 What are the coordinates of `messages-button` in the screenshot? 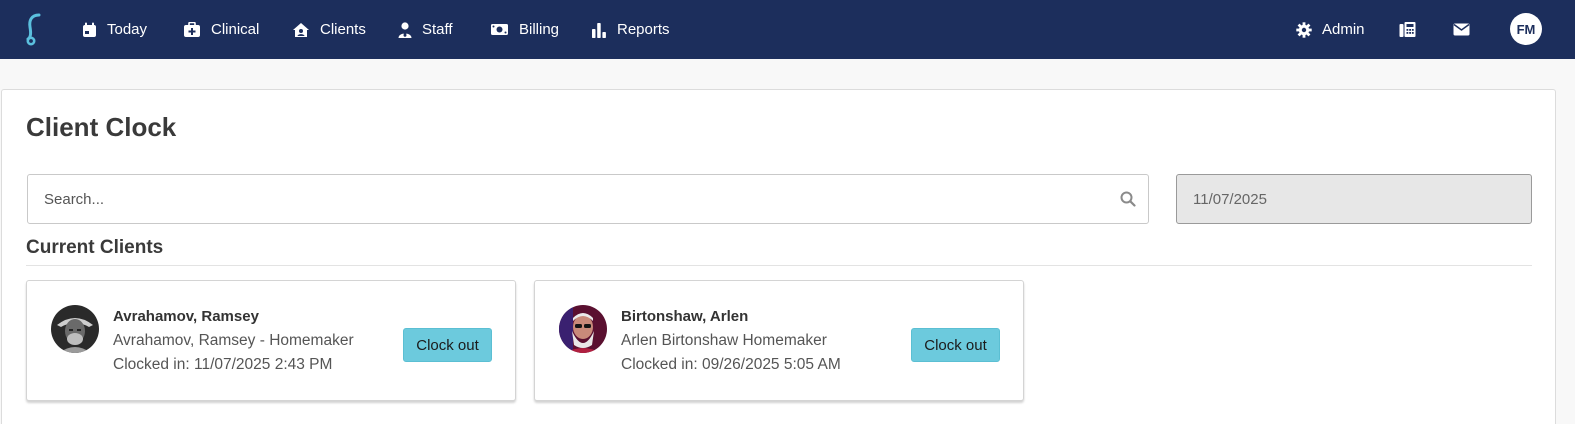 It's located at (1461, 29).